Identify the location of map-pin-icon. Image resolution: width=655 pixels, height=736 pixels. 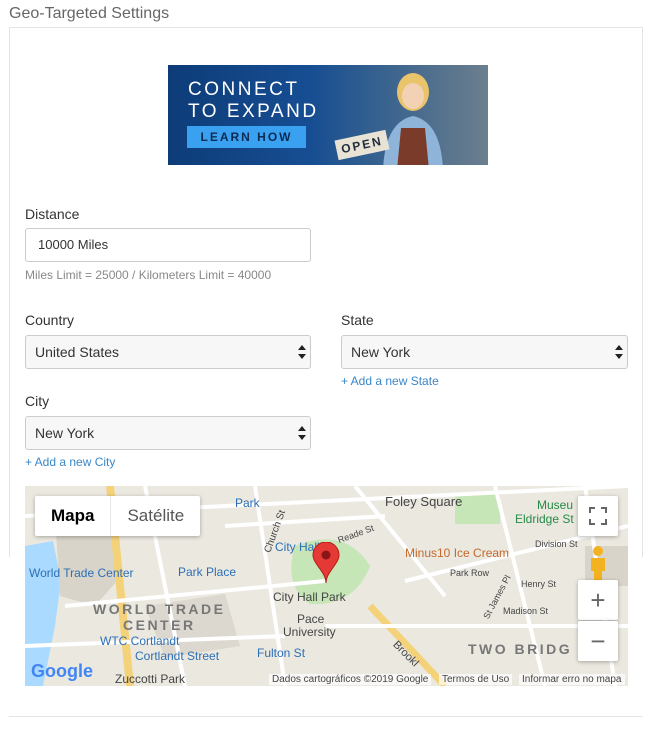
(326, 563).